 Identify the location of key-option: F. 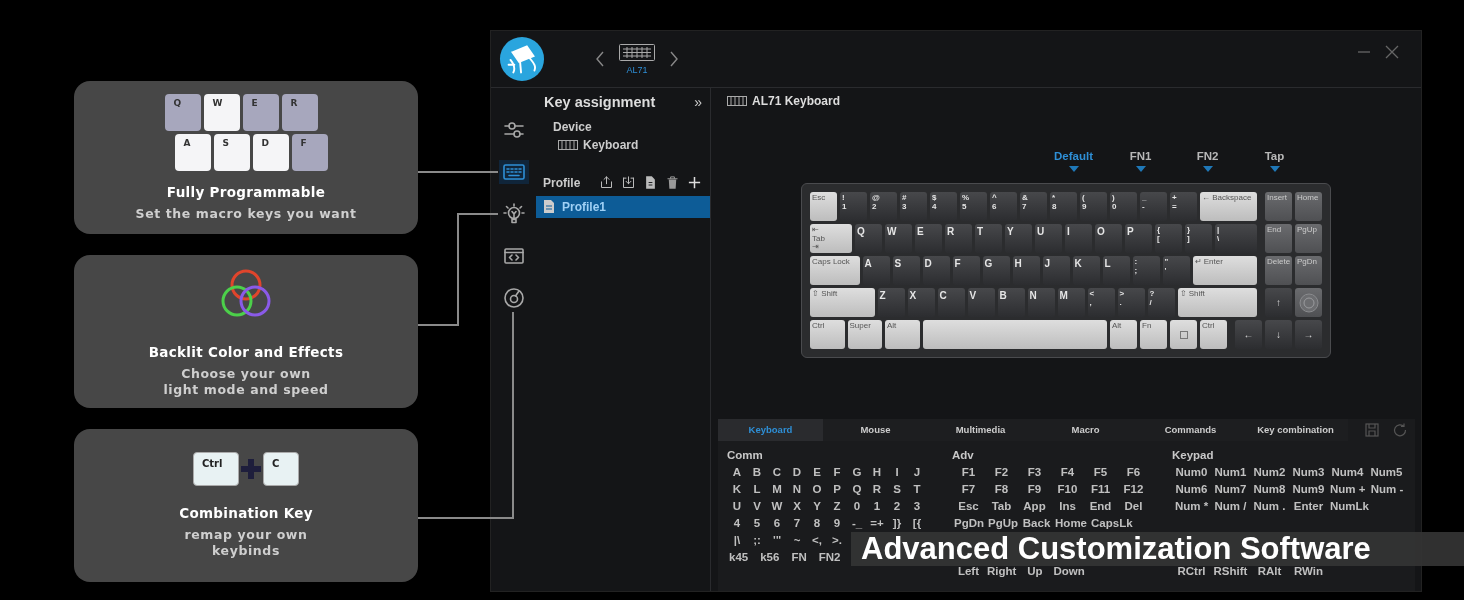
(837, 472).